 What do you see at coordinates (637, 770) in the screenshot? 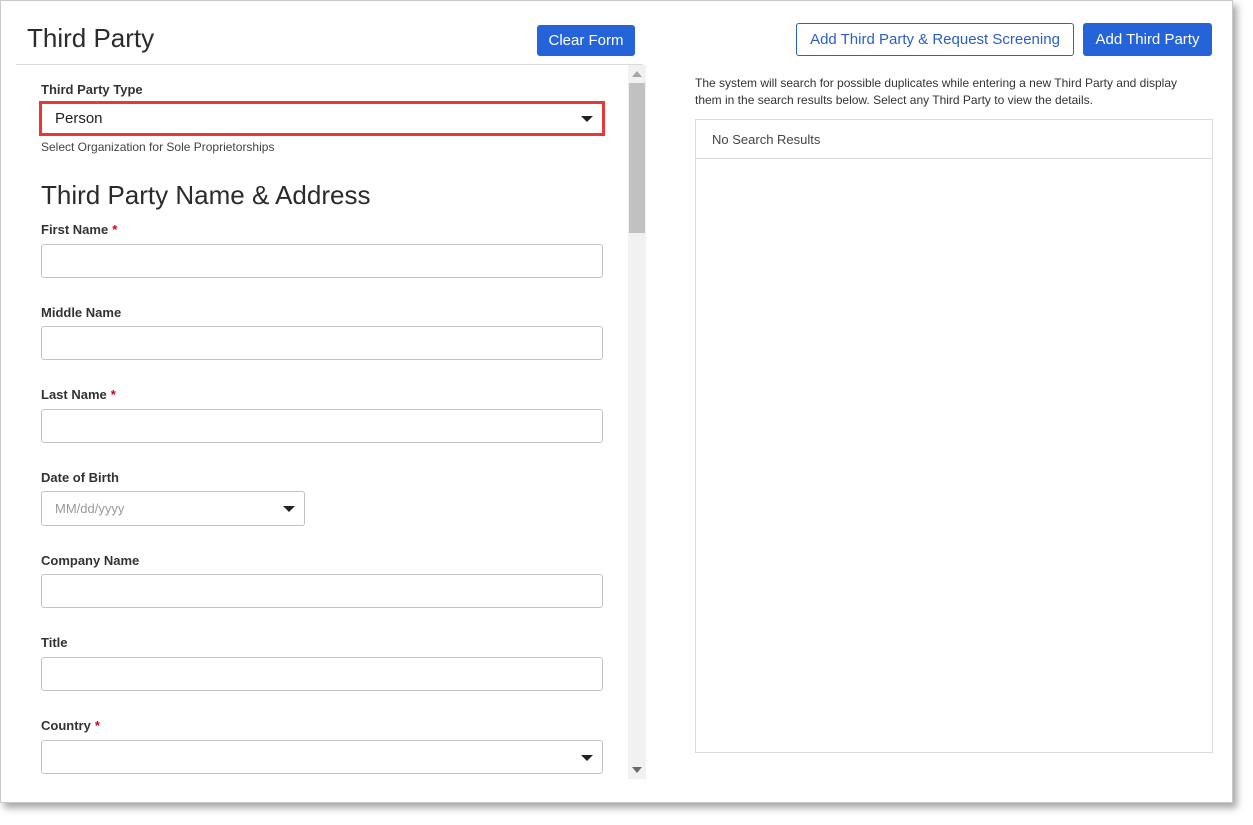
I see `arrow-down-icon` at bounding box center [637, 770].